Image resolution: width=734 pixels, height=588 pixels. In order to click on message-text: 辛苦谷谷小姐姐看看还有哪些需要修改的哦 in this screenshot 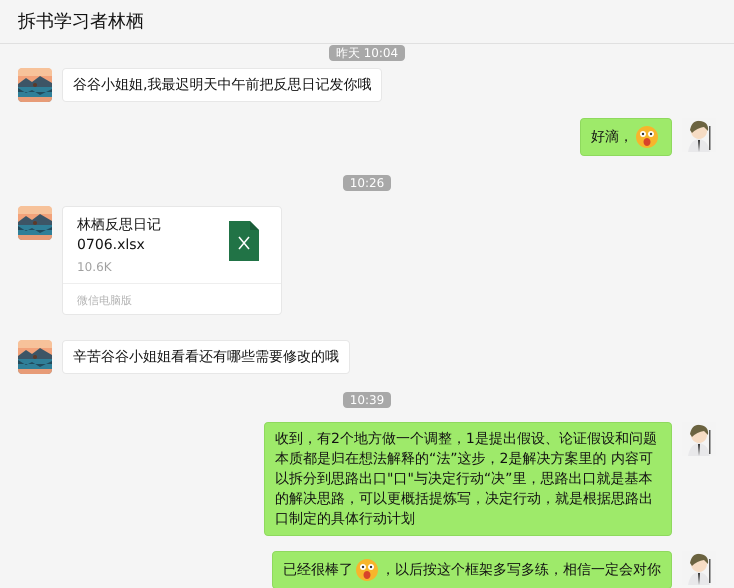, I will do `click(206, 357)`.